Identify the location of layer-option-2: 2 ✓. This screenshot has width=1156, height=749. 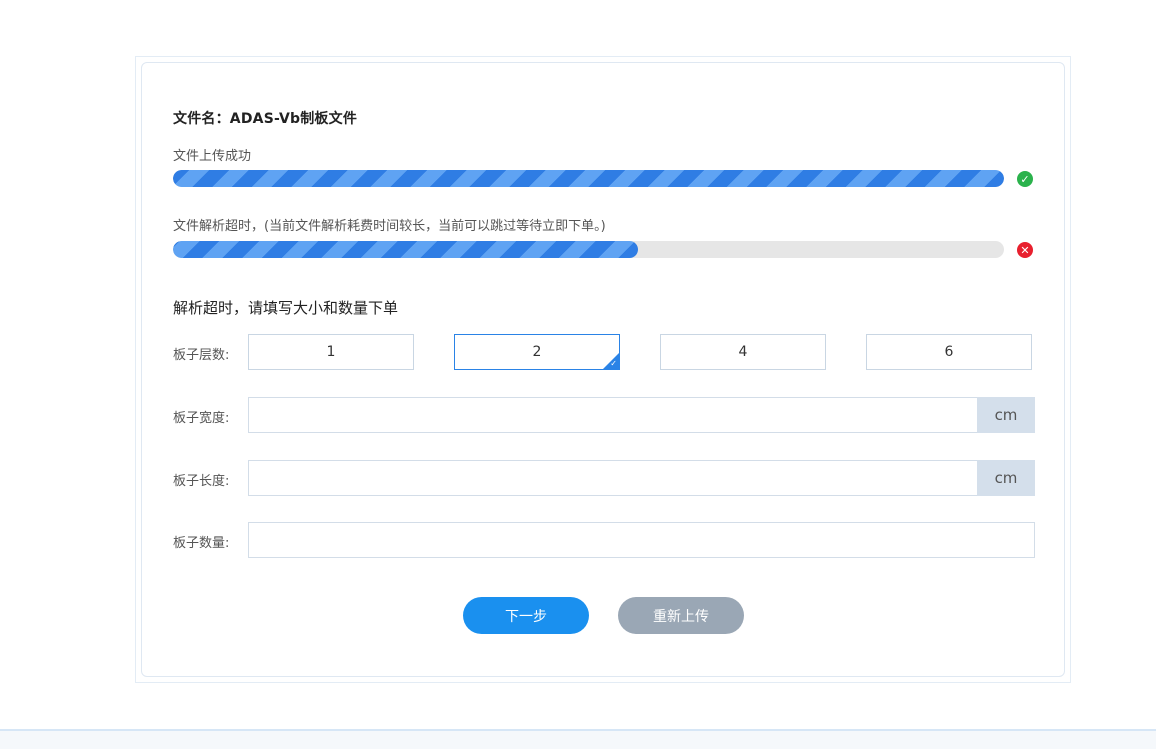
(537, 352).